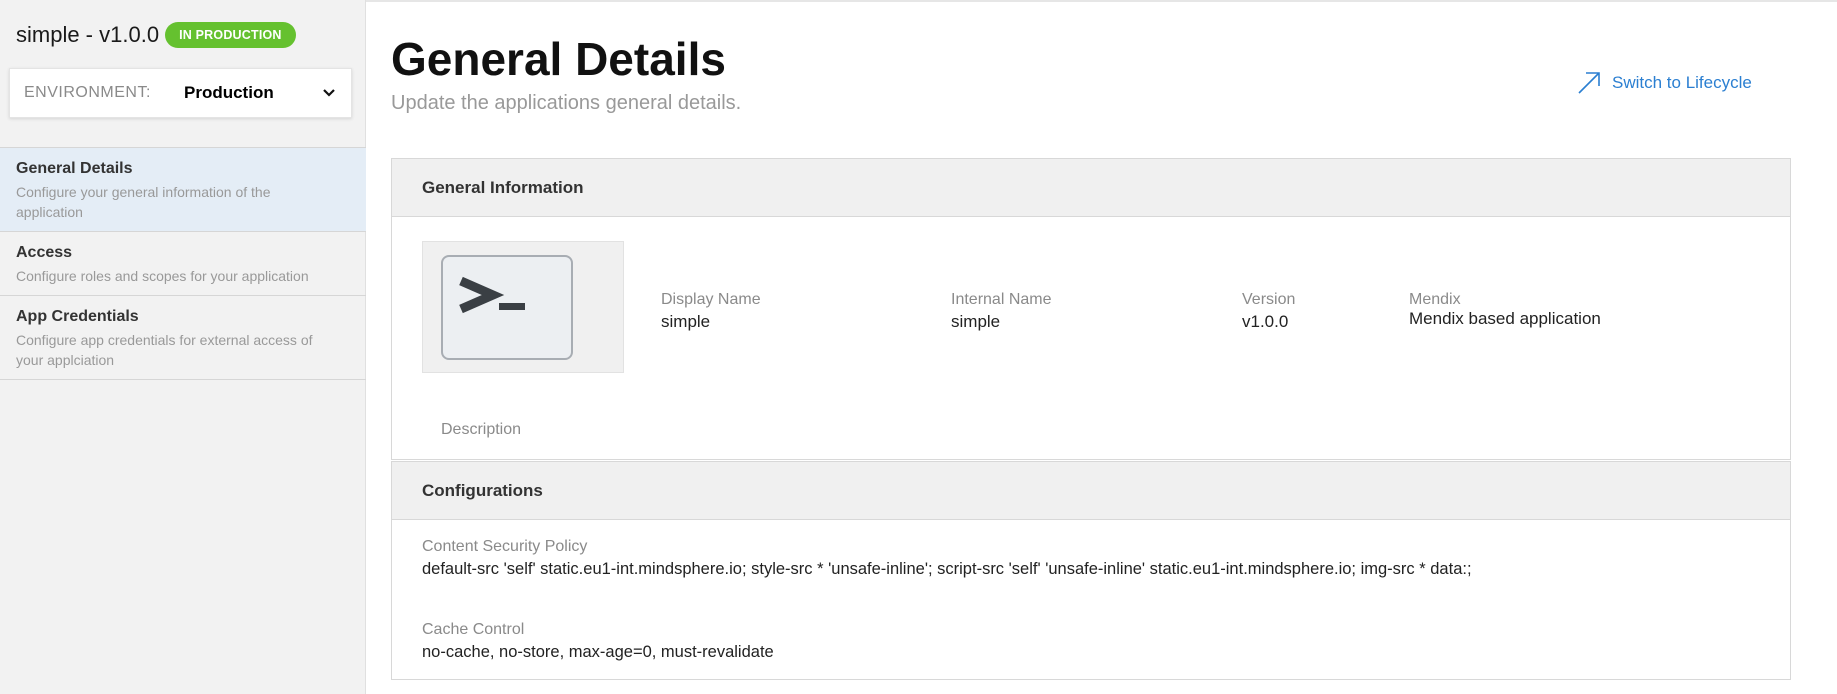 The width and height of the screenshot is (1837, 694). I want to click on internal-name-value: simple, so click(976, 321).